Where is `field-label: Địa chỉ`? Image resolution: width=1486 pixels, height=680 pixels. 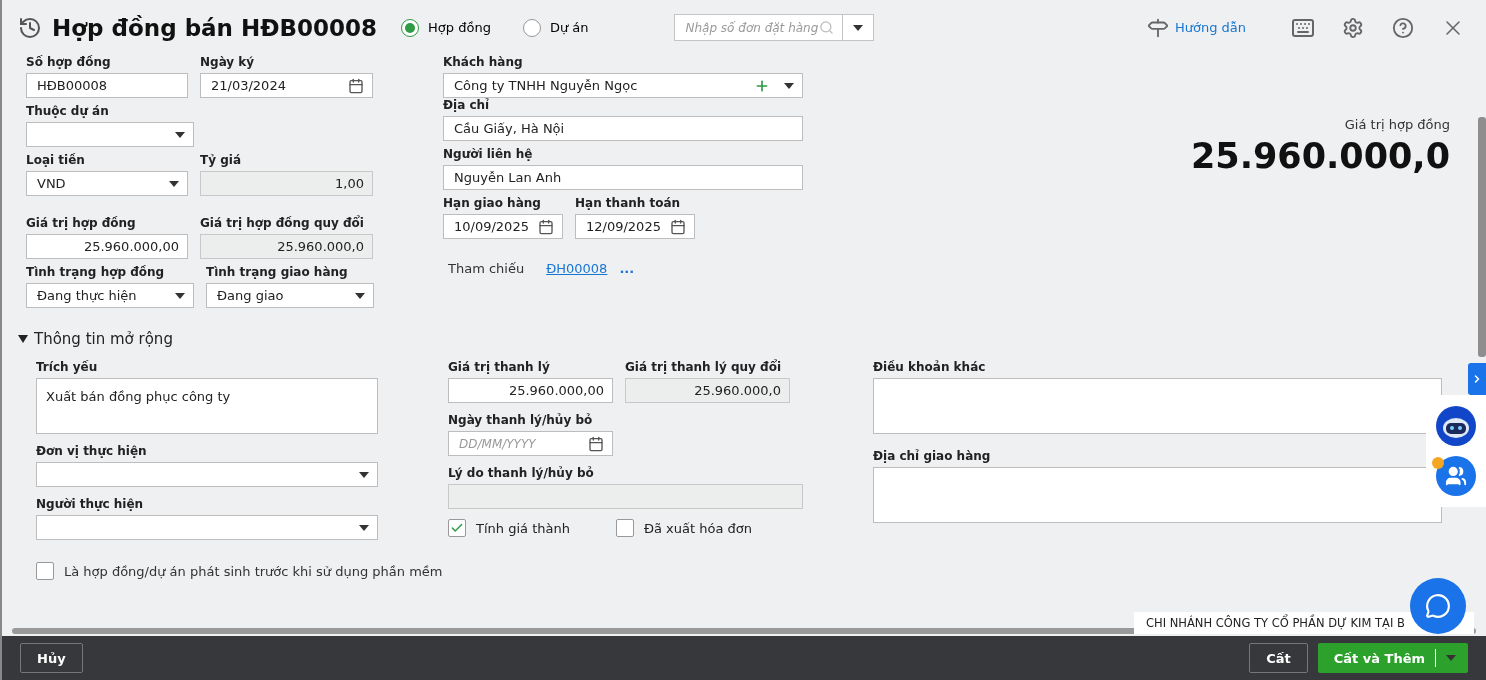 field-label: Địa chỉ is located at coordinates (467, 105).